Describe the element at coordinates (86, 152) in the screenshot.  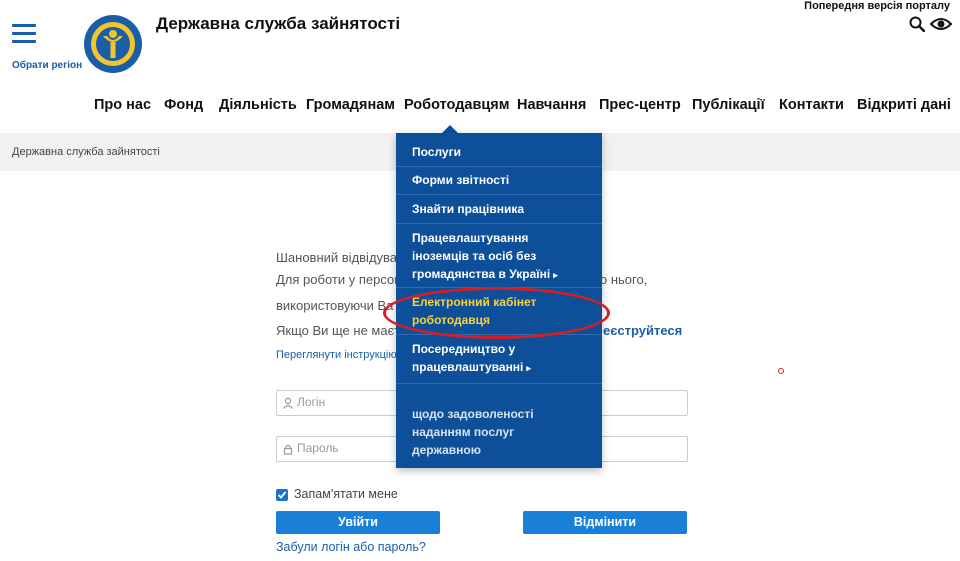
I see `breadcrumb: Державна служба зайнятості` at that location.